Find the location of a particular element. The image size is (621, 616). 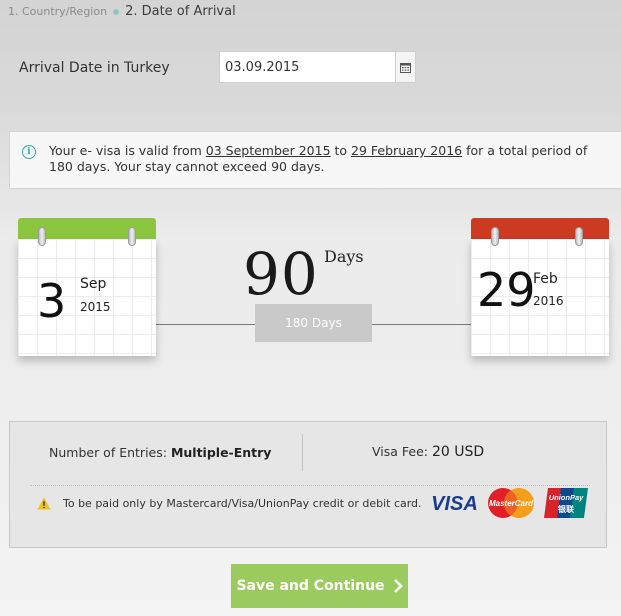

info-icon: i is located at coordinates (29, 152).